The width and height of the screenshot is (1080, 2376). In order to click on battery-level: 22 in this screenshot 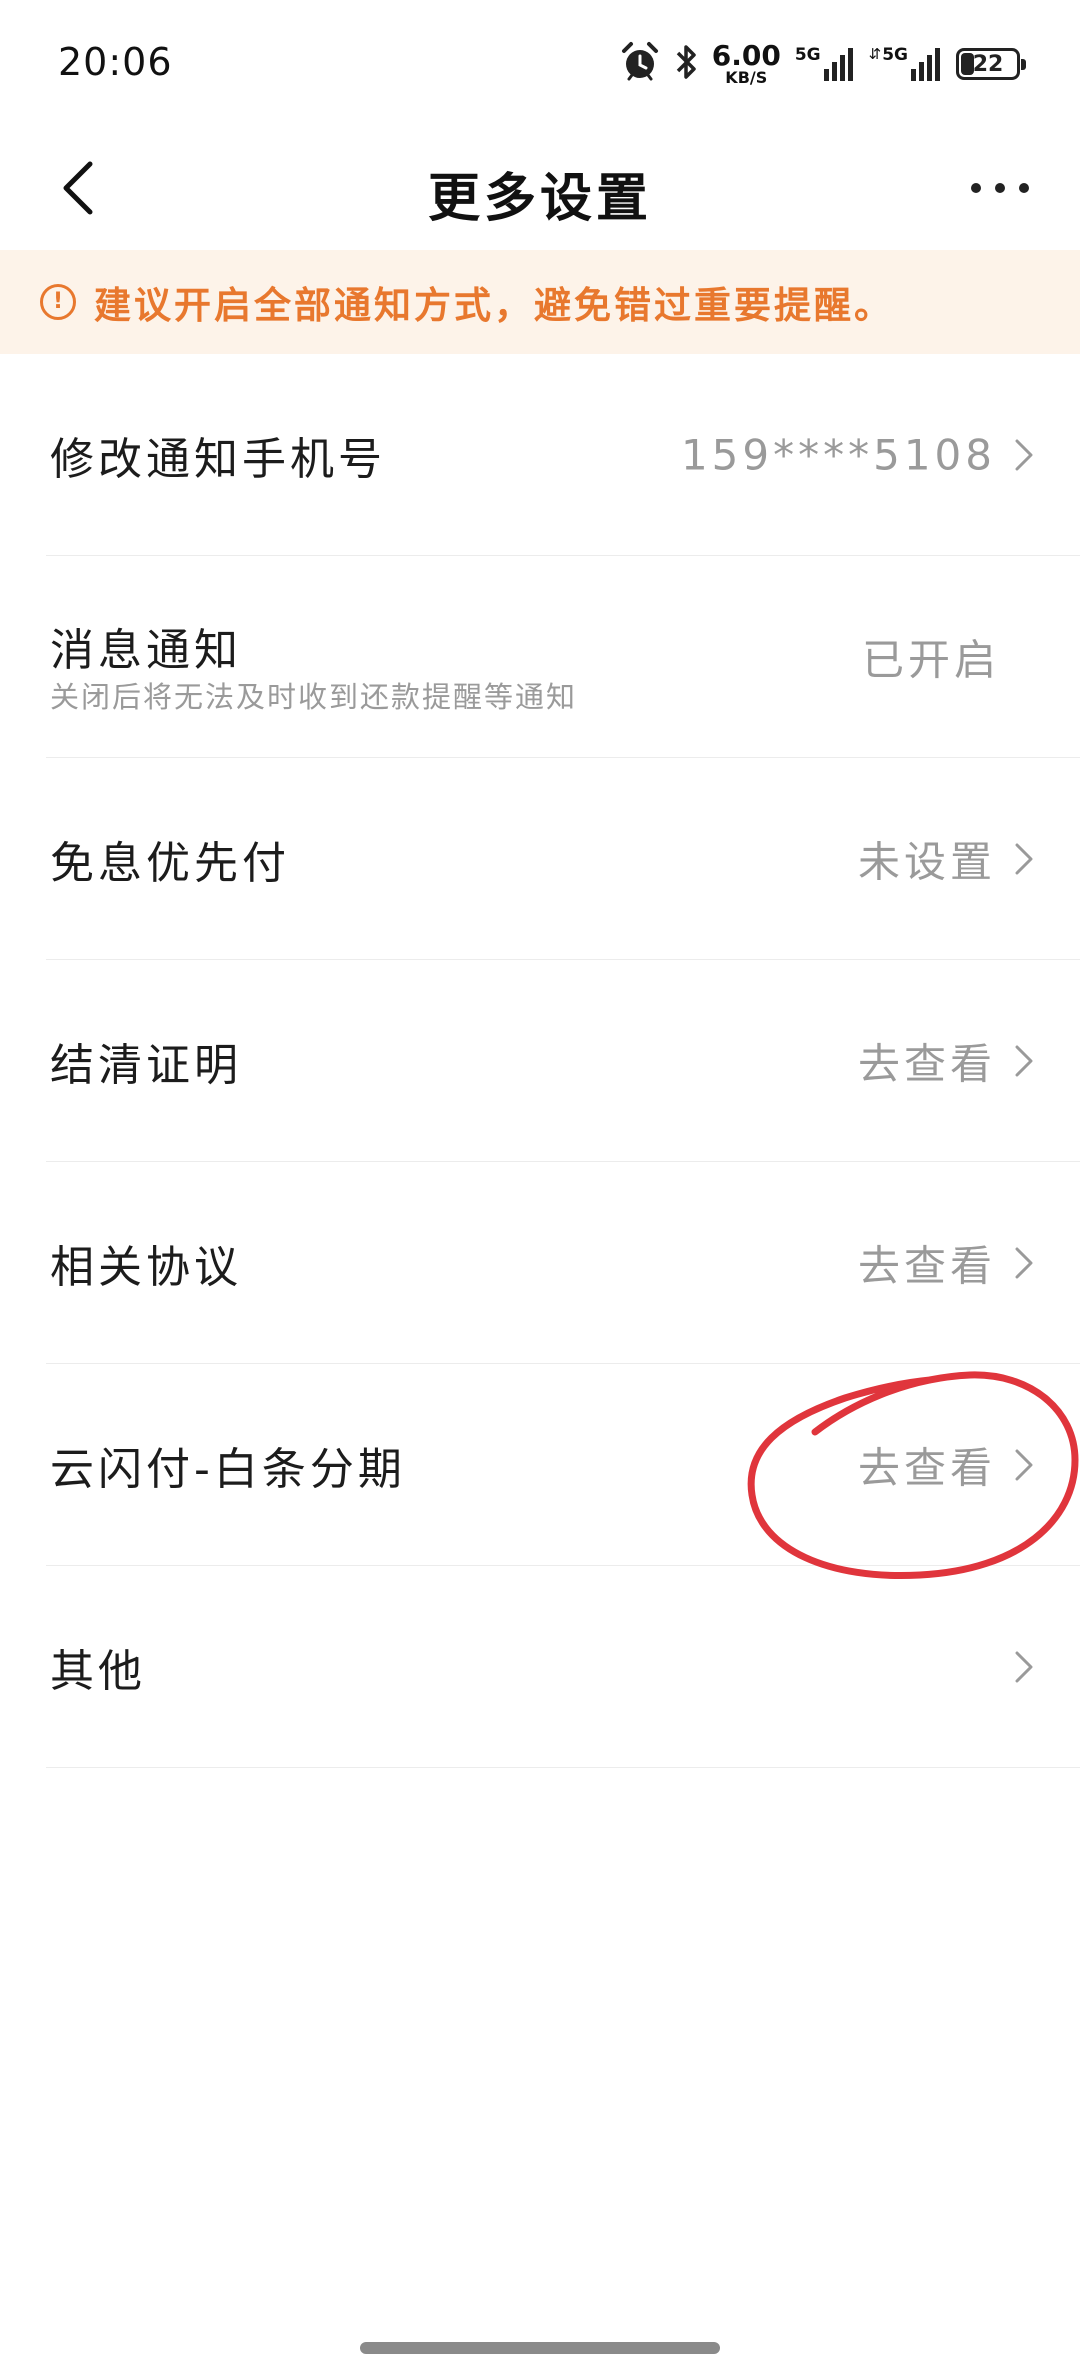, I will do `click(988, 64)`.